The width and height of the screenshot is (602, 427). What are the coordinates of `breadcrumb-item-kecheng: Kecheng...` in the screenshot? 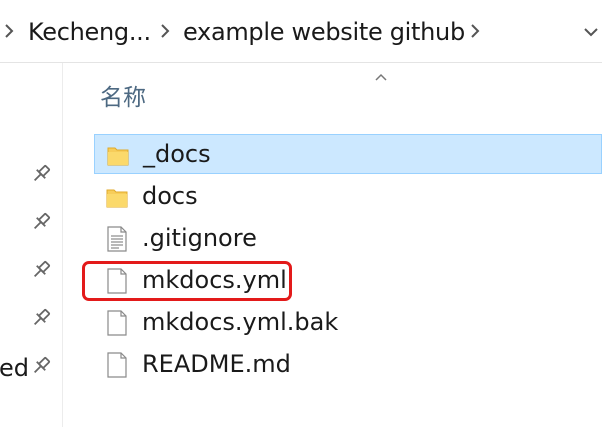 It's located at (89, 32).